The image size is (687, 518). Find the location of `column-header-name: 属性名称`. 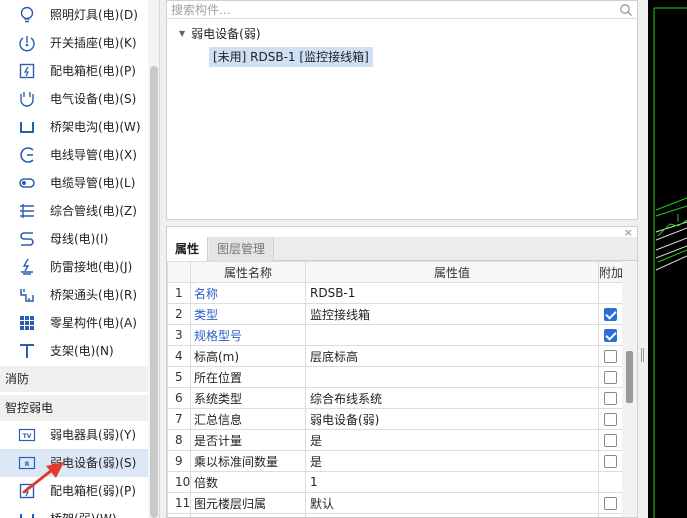

column-header-name: 属性名称 is located at coordinates (248, 272).